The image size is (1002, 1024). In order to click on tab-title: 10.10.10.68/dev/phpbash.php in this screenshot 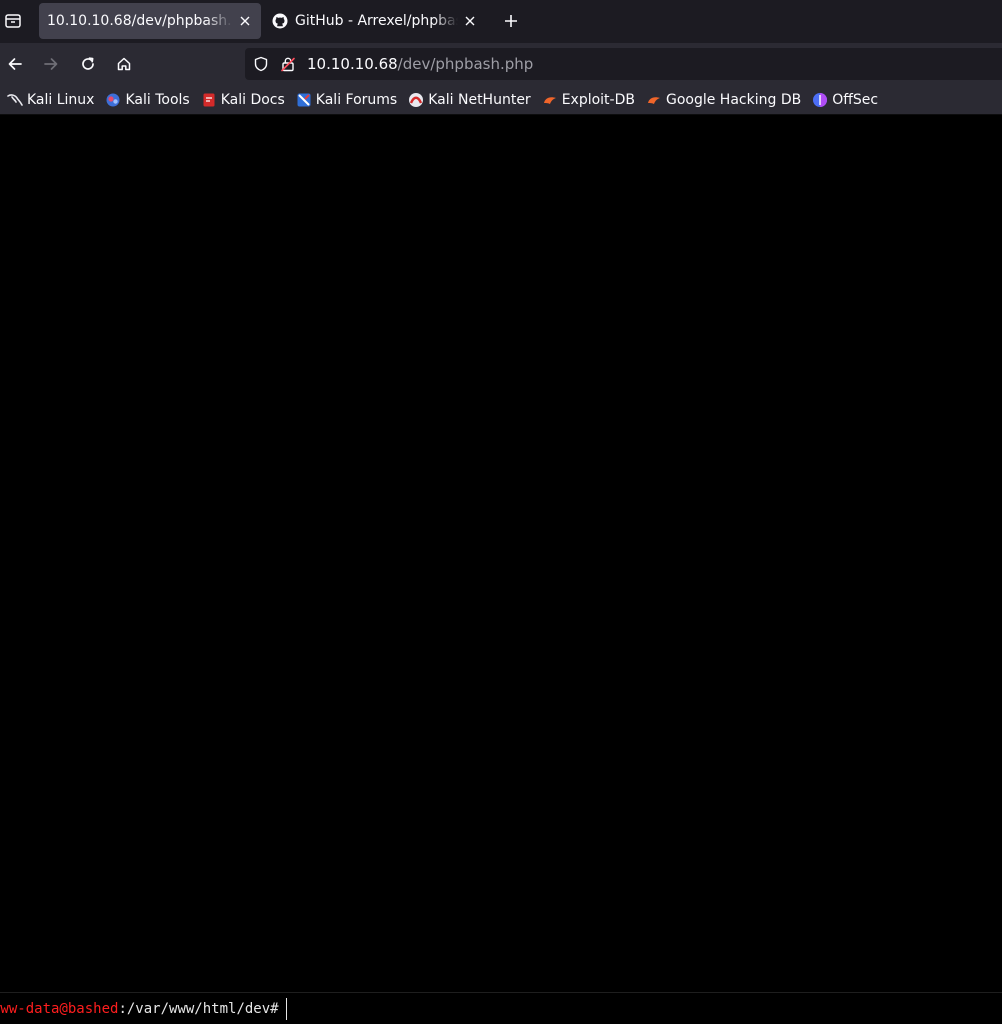, I will do `click(140, 21)`.